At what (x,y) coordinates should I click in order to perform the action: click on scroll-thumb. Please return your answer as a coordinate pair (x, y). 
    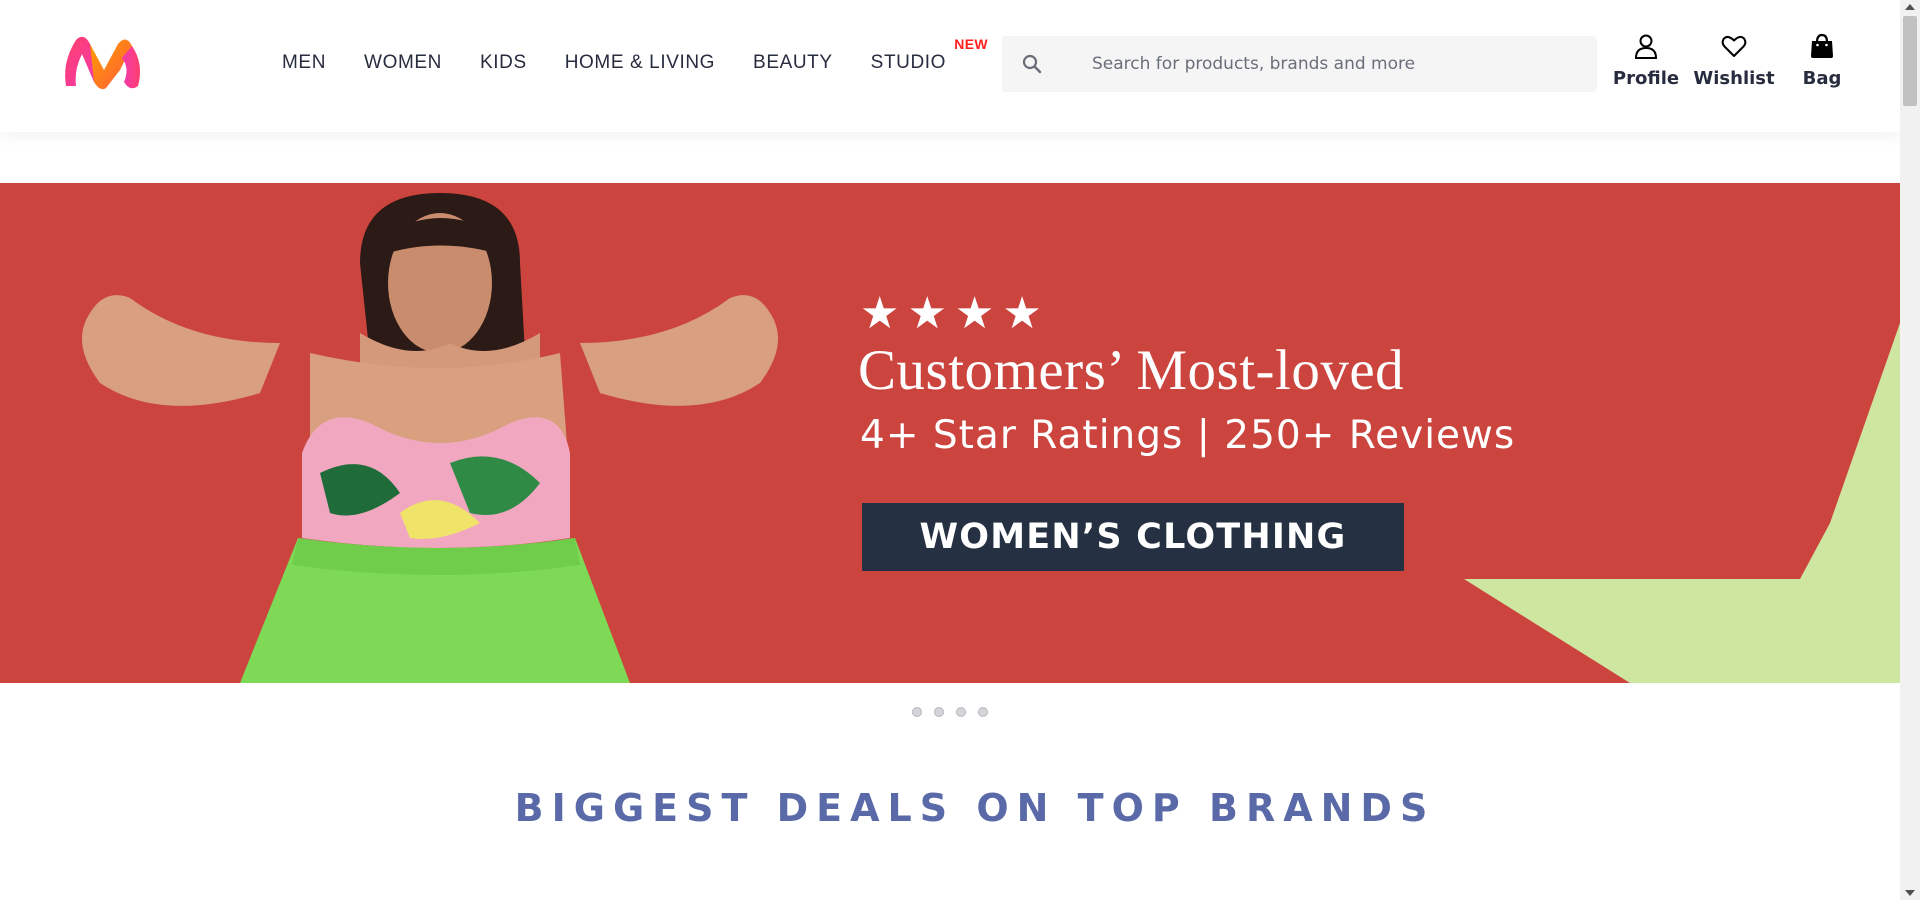
    Looking at the image, I should click on (1910, 61).